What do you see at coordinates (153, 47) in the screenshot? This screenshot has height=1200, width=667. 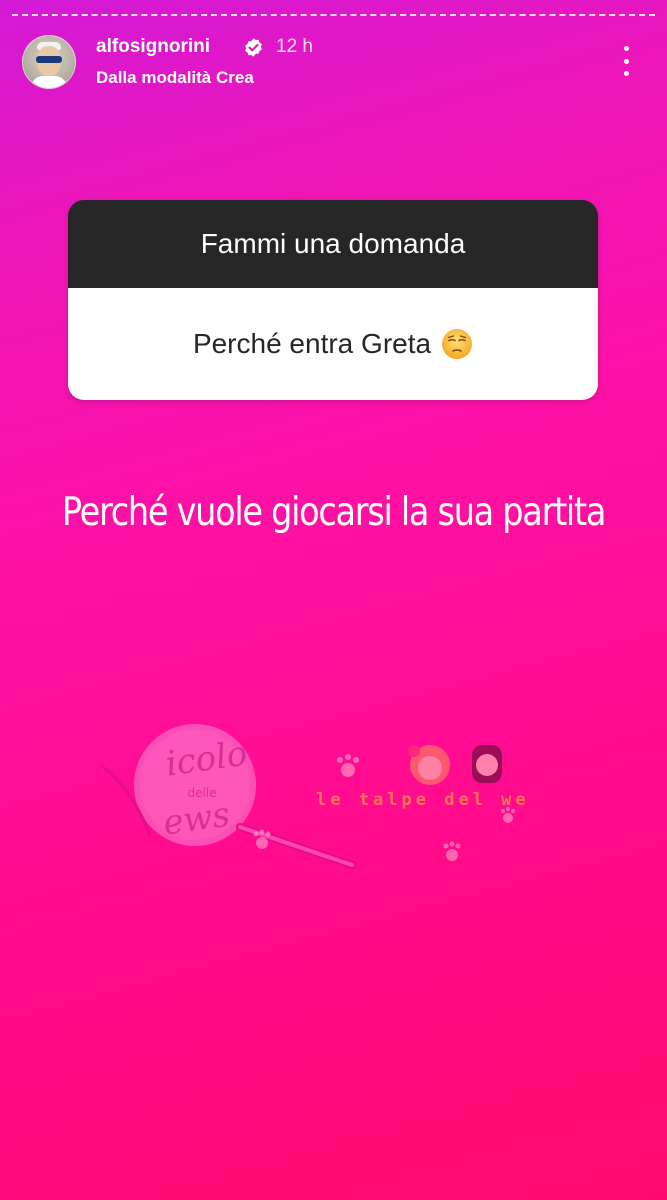 I see `username: alfosignorini` at bounding box center [153, 47].